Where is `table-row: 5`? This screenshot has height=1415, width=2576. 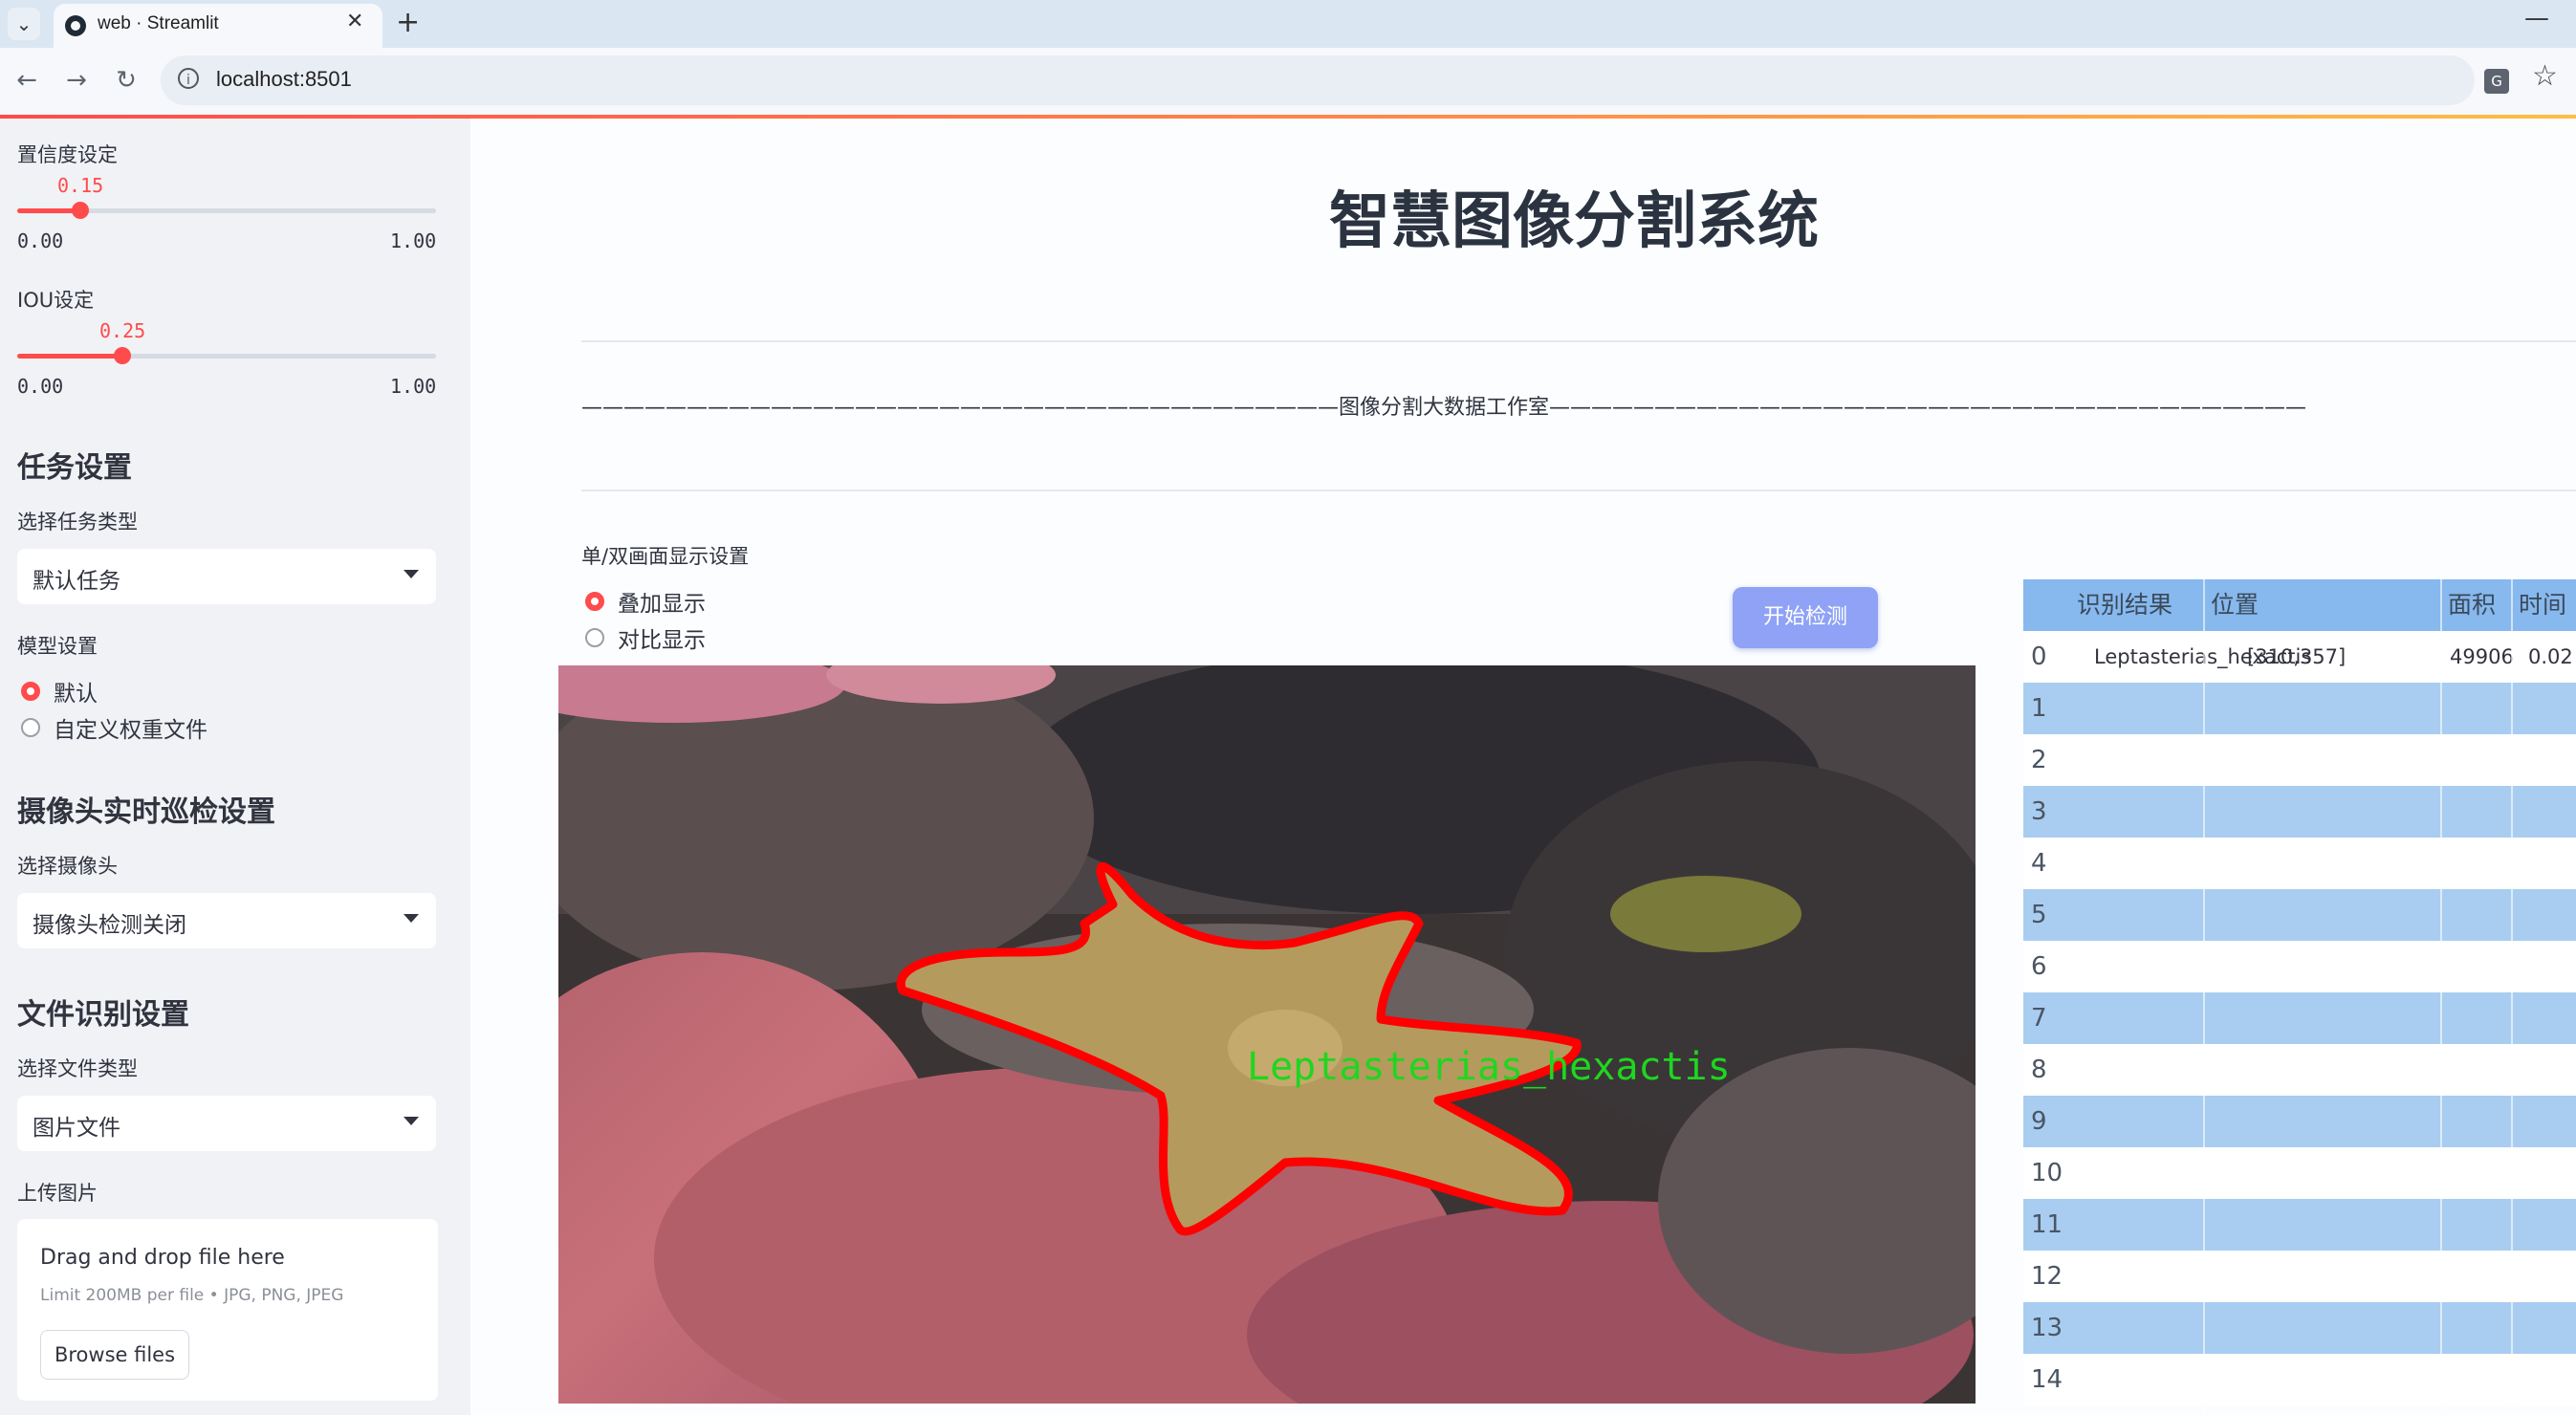
table-row: 5 is located at coordinates (2299, 915).